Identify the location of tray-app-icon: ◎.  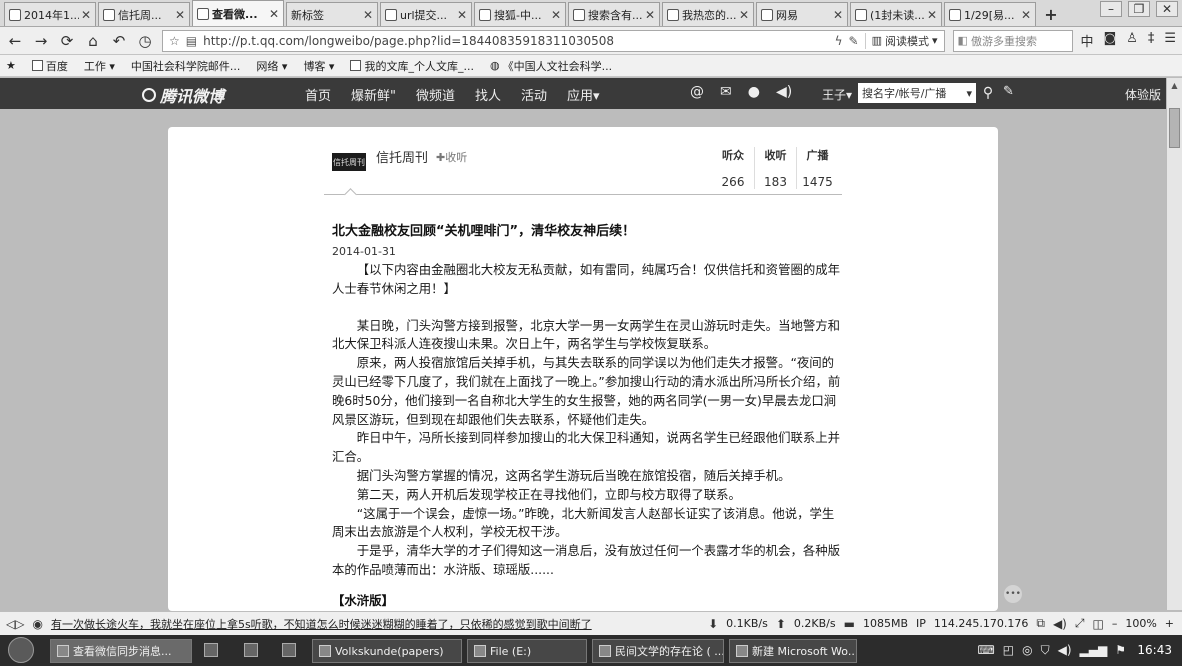
(1027, 650).